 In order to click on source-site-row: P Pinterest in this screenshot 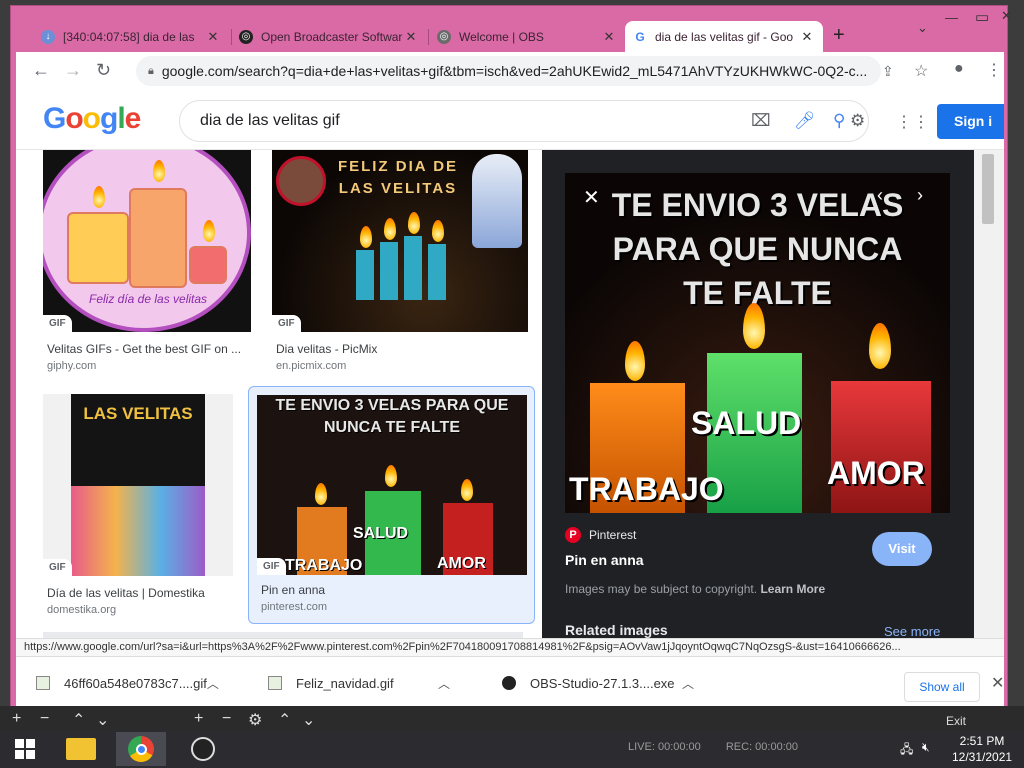, I will do `click(600, 535)`.